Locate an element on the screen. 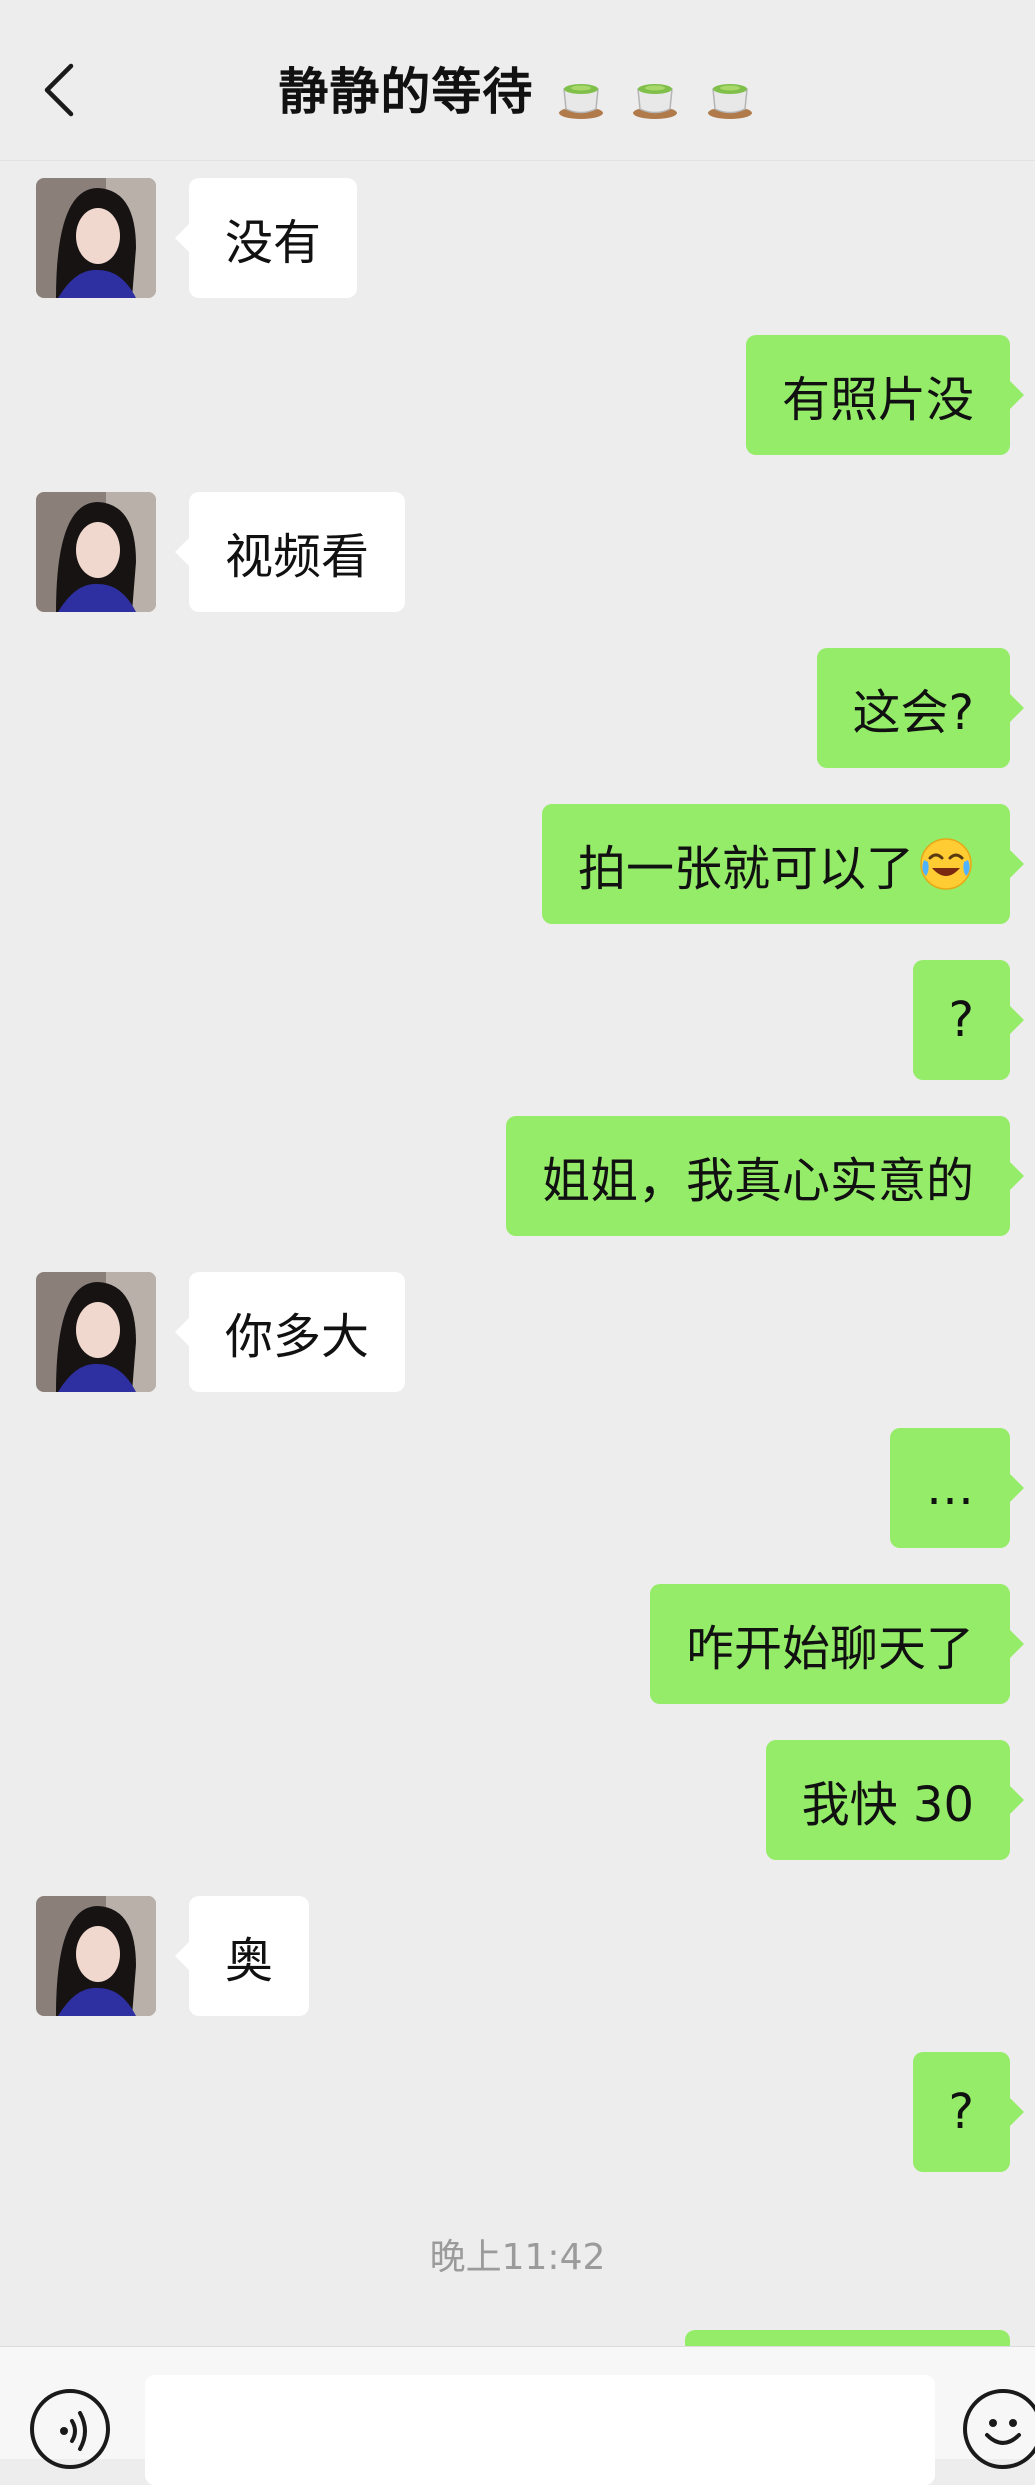 The height and width of the screenshot is (2485, 1035). message-input is located at coordinates (540, 2430).